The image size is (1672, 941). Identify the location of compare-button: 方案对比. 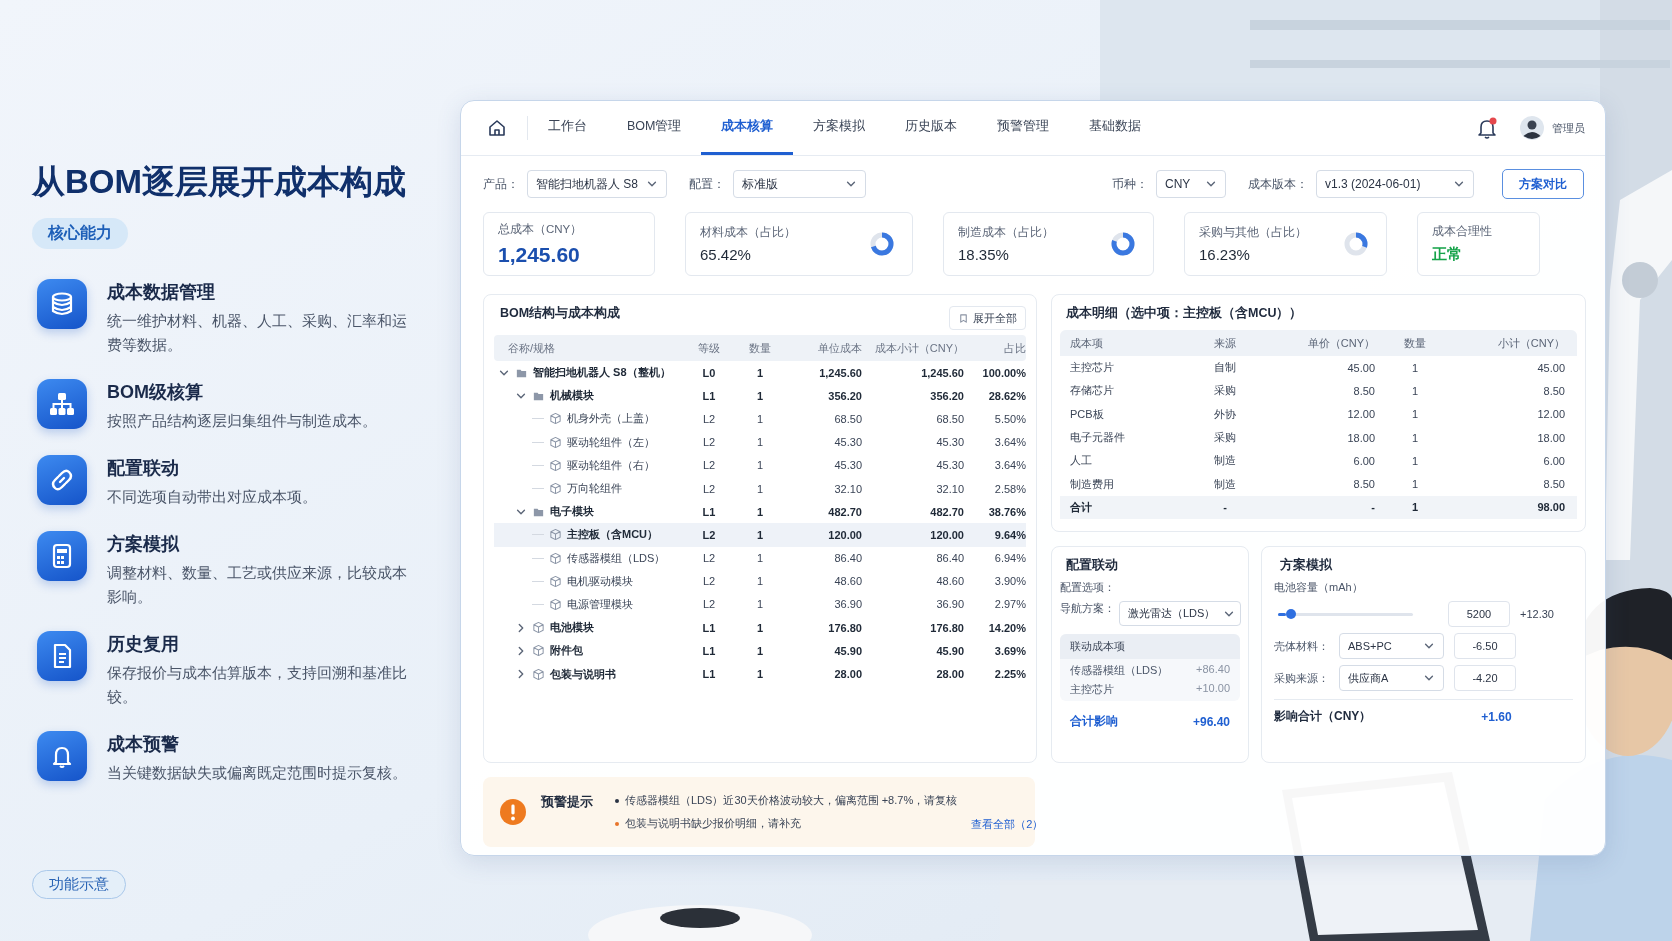
(1543, 184).